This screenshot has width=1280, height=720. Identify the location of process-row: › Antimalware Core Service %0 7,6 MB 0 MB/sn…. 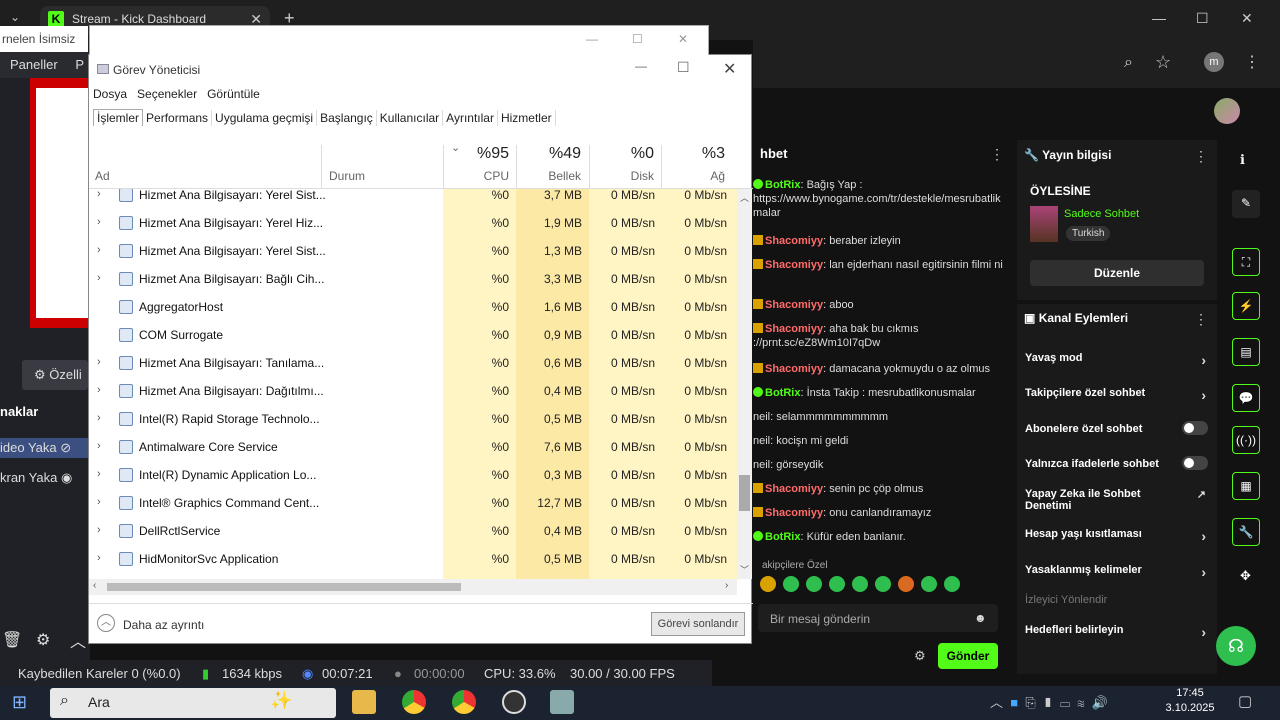
(413, 447).